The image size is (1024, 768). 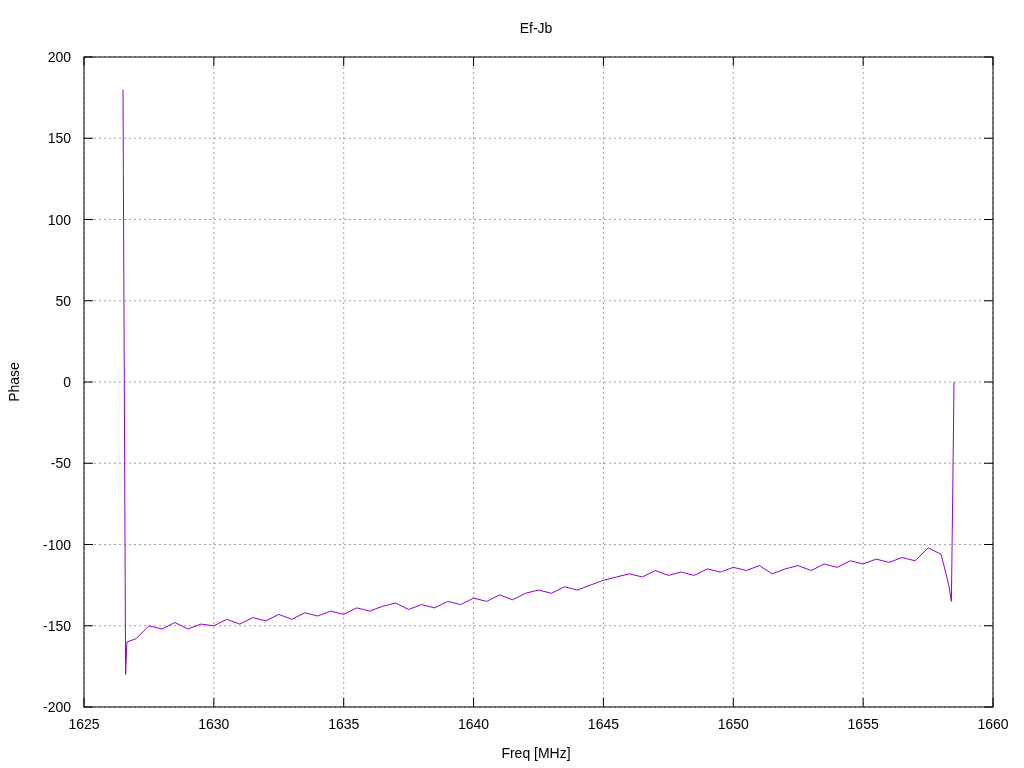 What do you see at coordinates (59, 57) in the screenshot?
I see `y-tick-label: 200` at bounding box center [59, 57].